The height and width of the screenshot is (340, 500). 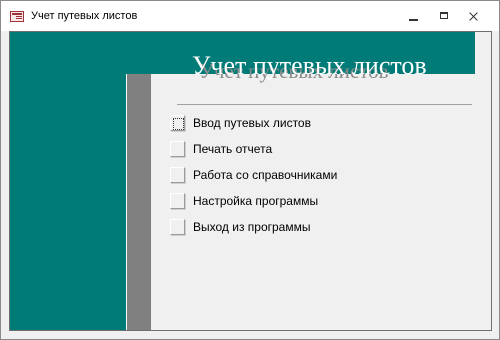 I want to click on menu-item-directories: Работа со справочниками, so click(x=320, y=176).